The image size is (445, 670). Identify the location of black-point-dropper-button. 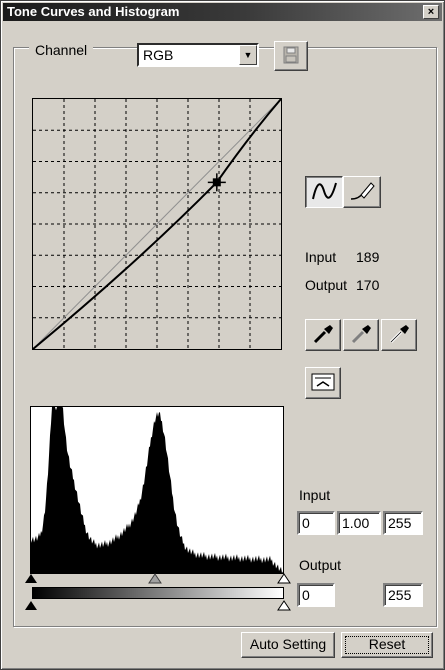
(323, 335).